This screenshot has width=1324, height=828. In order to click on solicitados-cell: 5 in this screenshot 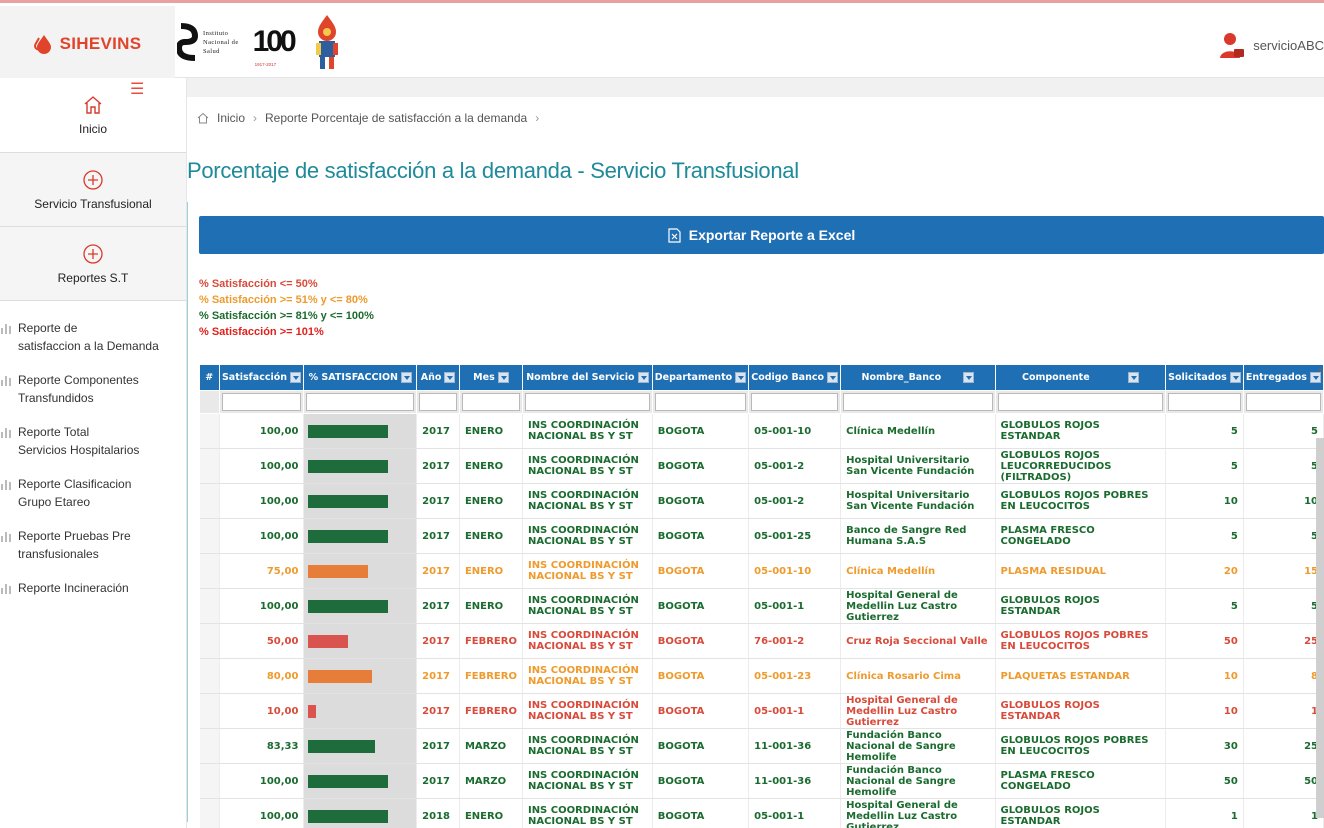, I will do `click(1204, 466)`.